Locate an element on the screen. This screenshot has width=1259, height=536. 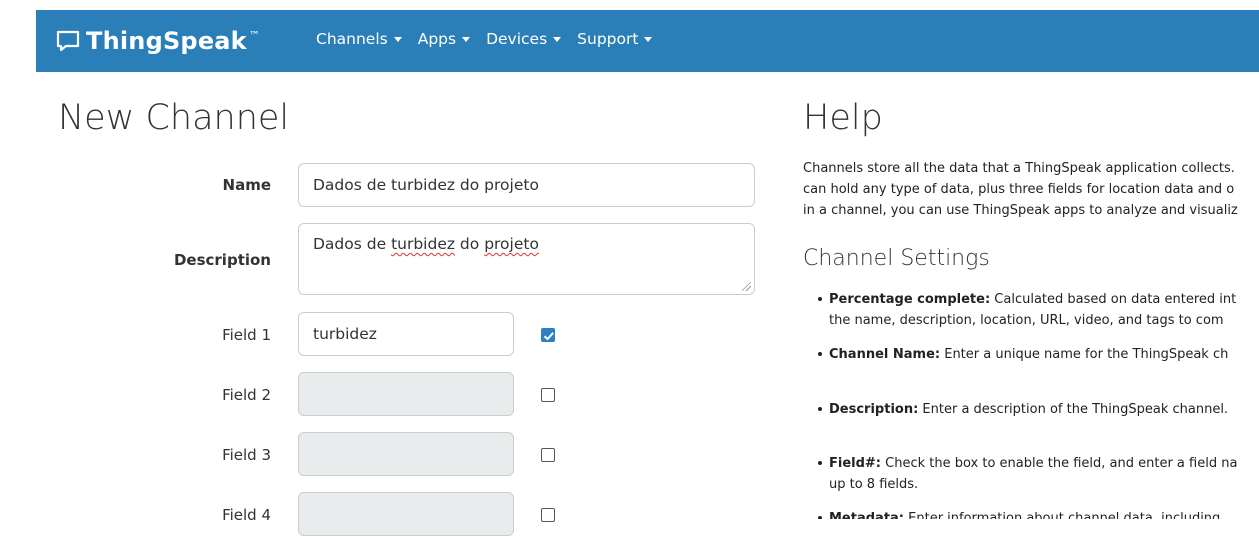
nav-support-label: Support is located at coordinates (608, 39).